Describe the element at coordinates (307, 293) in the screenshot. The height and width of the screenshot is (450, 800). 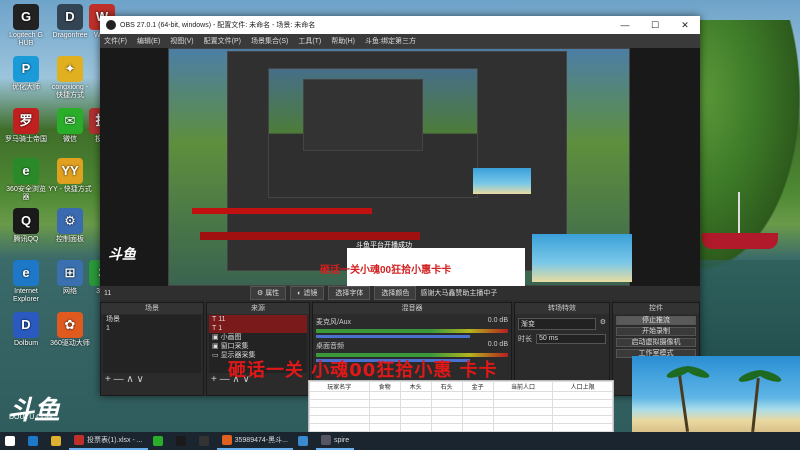
I see `filters-button: ◐ 滤镜` at that location.